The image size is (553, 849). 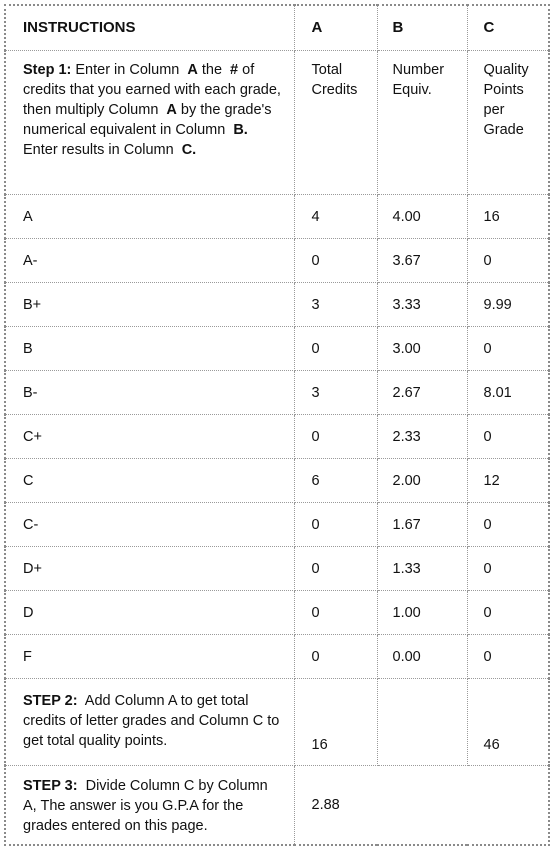 What do you see at coordinates (422, 392) in the screenshot?
I see `number-equiv-value: 2.67` at bounding box center [422, 392].